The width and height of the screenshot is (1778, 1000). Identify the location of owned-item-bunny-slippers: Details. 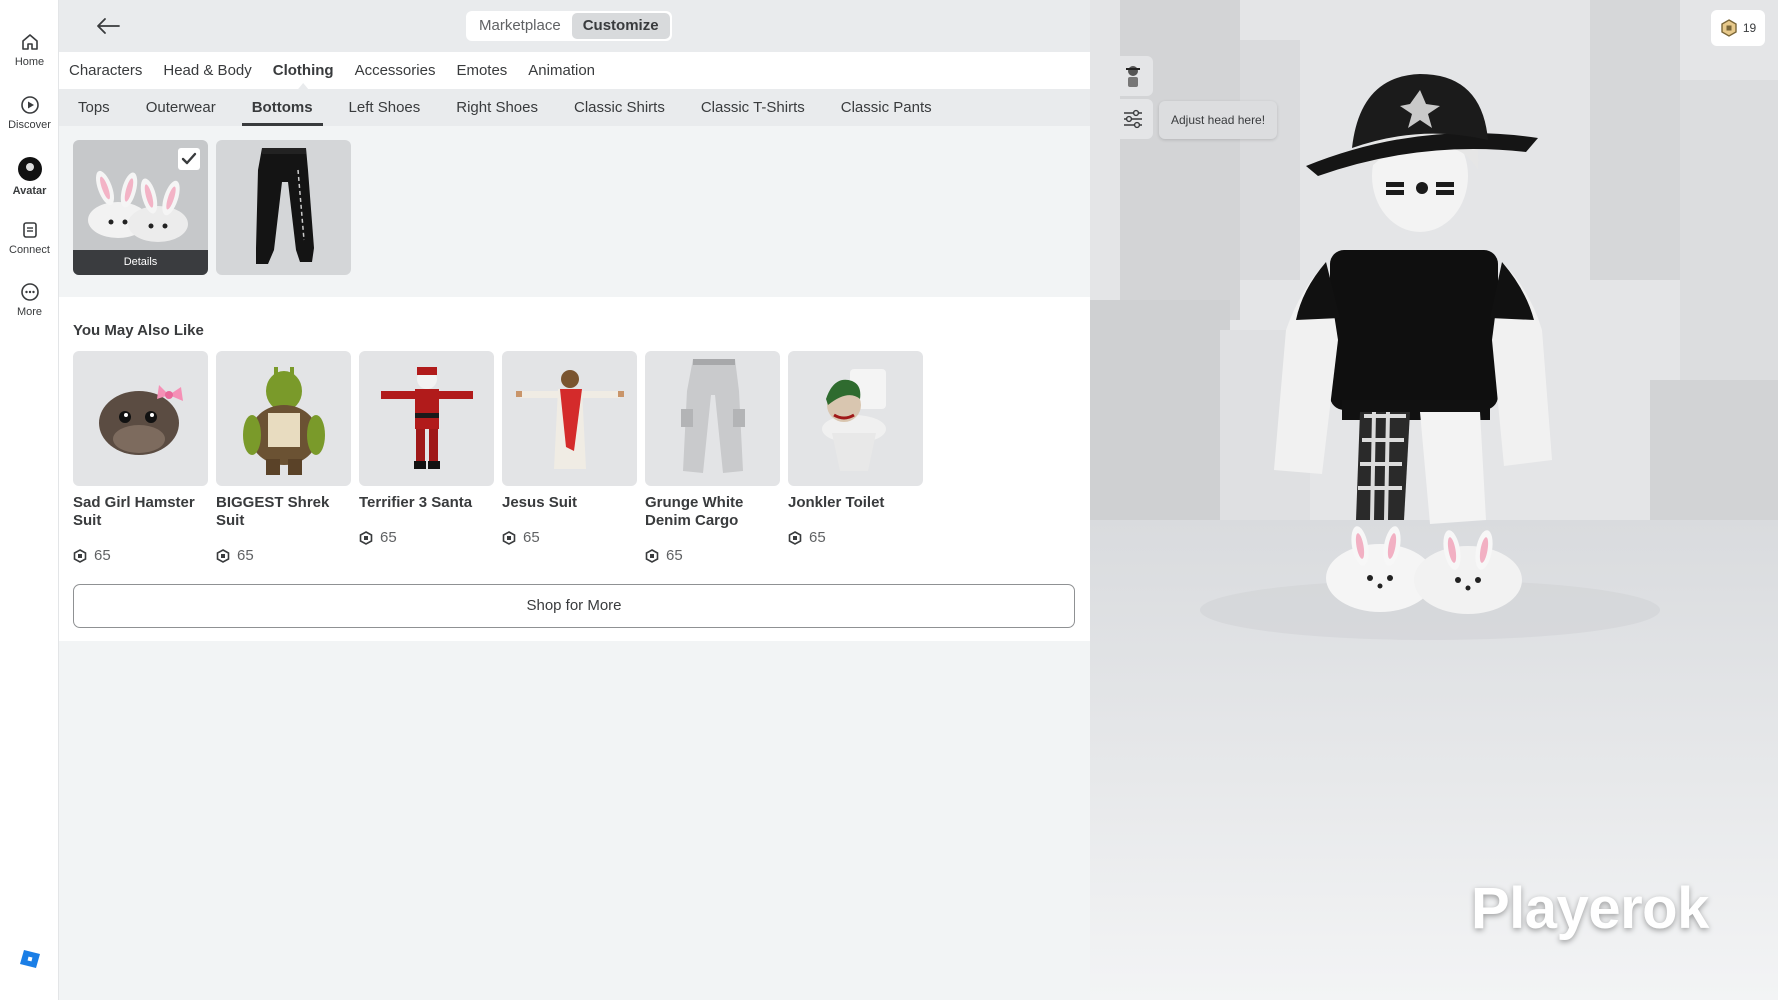
(140, 207).